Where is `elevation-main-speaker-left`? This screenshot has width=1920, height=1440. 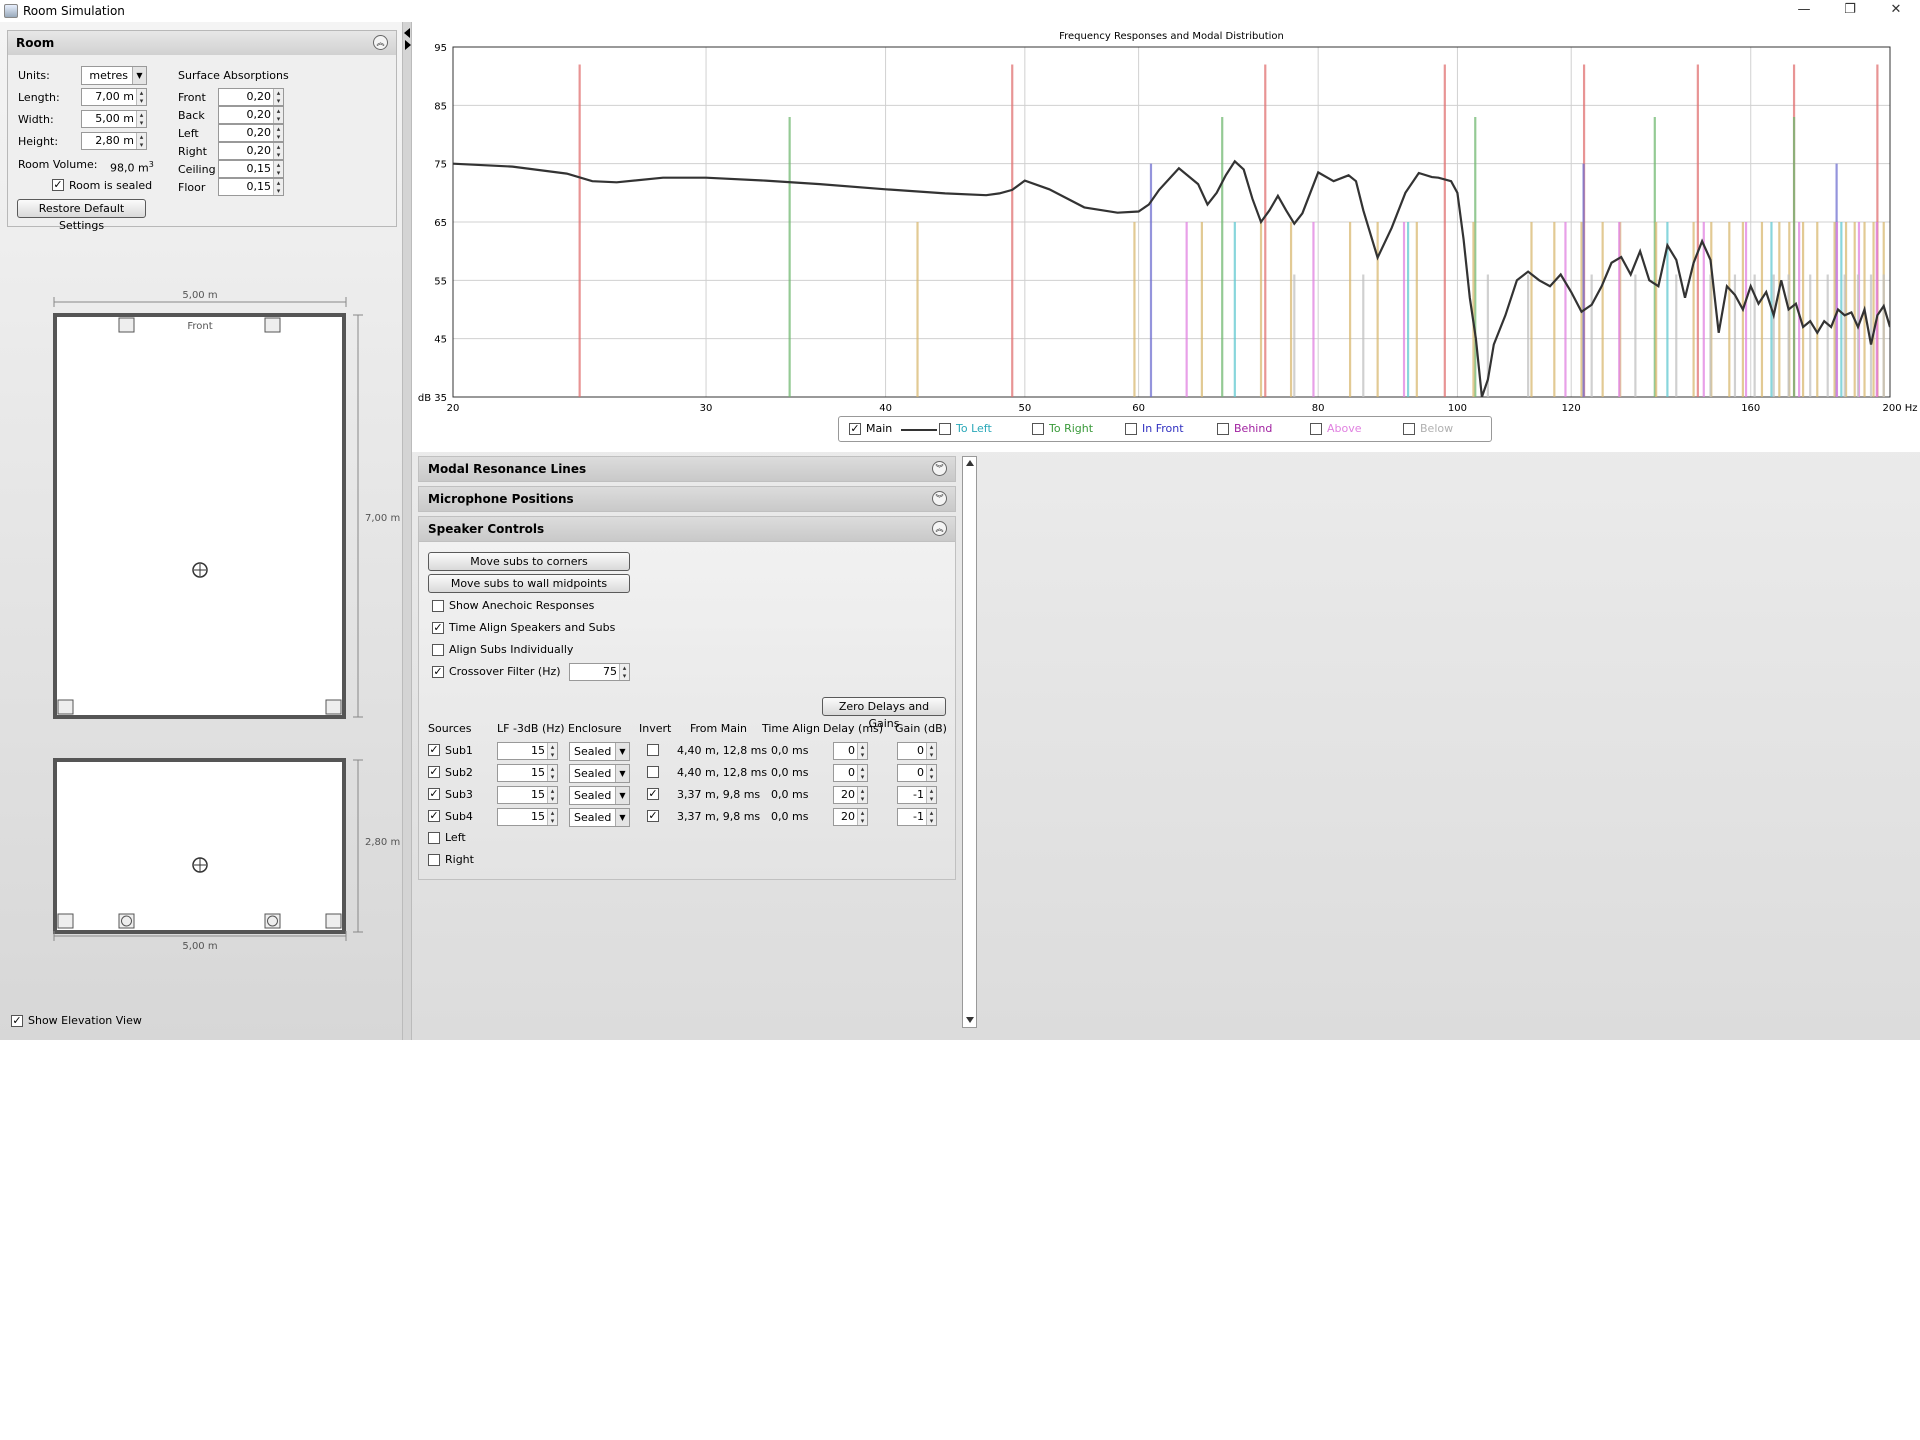 elevation-main-speaker-left is located at coordinates (126, 921).